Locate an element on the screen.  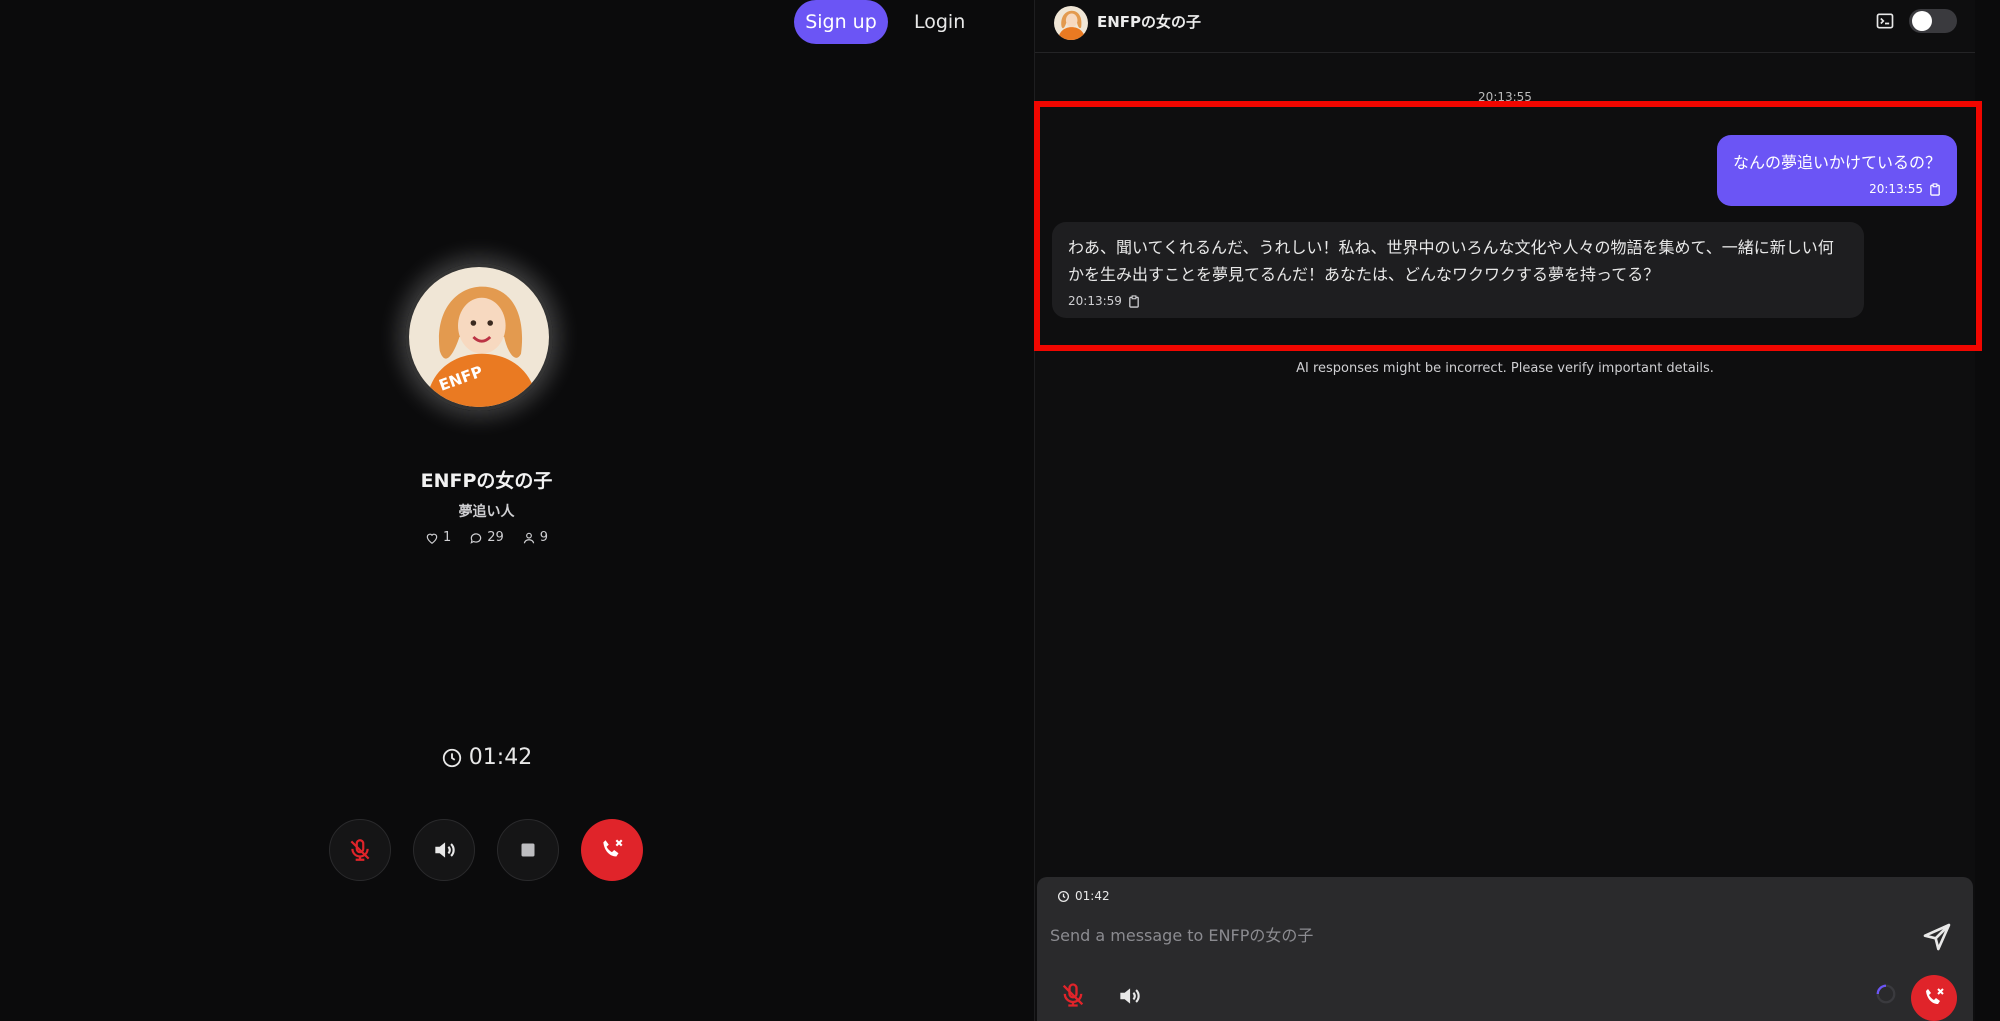
signup-button: Sign up is located at coordinates (841, 22).